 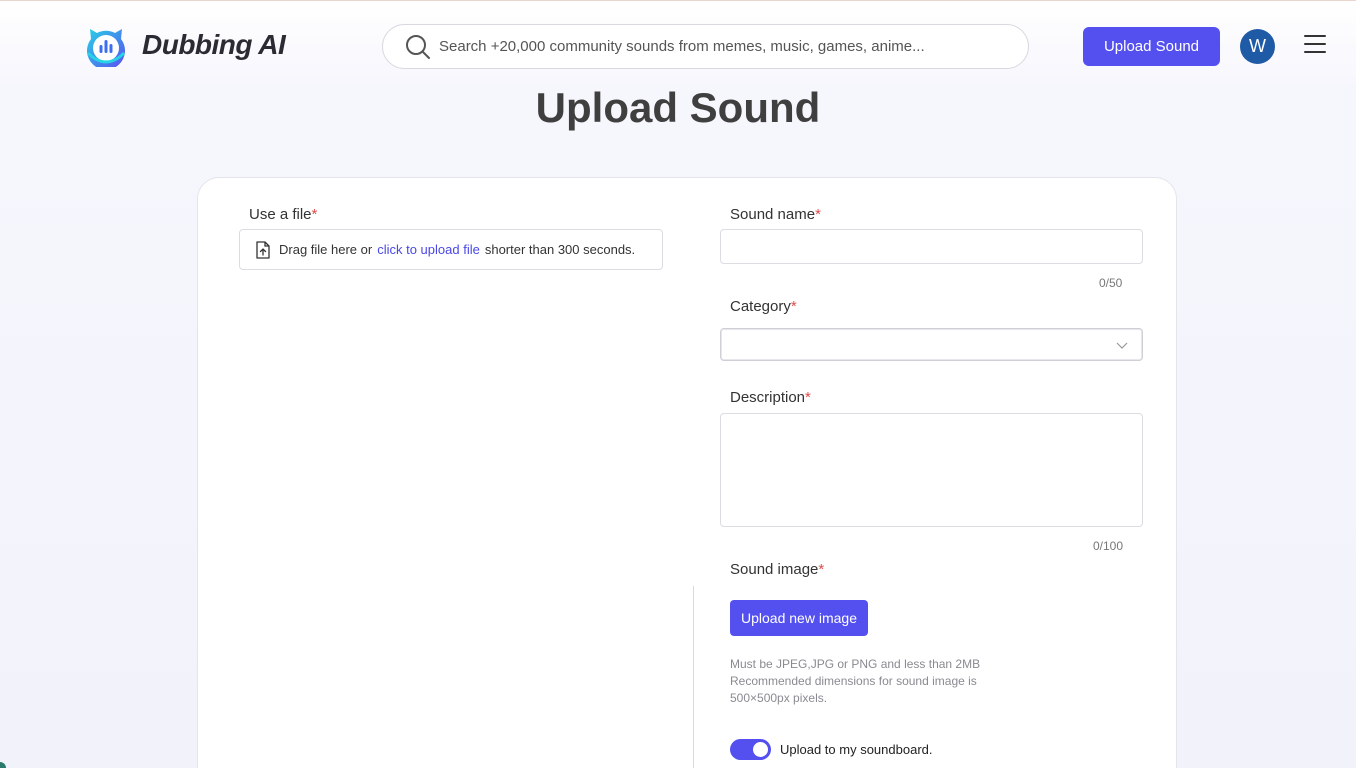 What do you see at coordinates (719, 46) in the screenshot?
I see `search-input` at bounding box center [719, 46].